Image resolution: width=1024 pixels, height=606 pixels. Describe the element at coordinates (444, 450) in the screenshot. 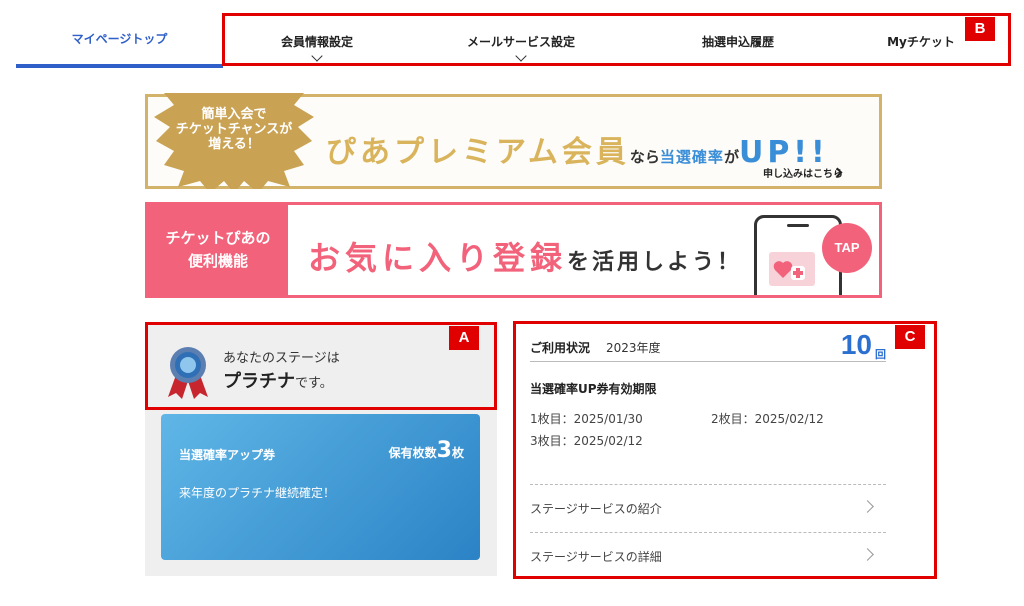

I see `ticket-count-number: 3` at that location.